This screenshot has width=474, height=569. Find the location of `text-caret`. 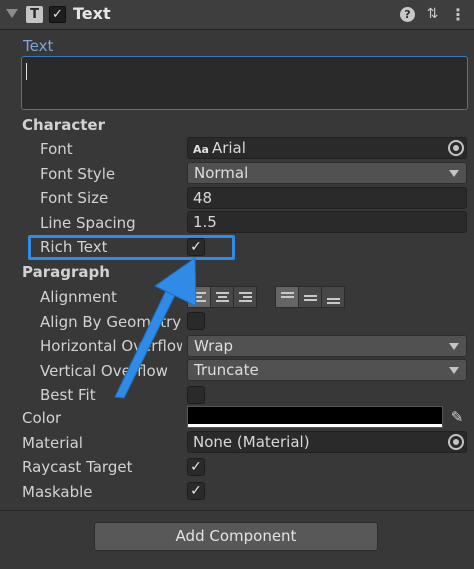

text-caret is located at coordinates (26, 71).